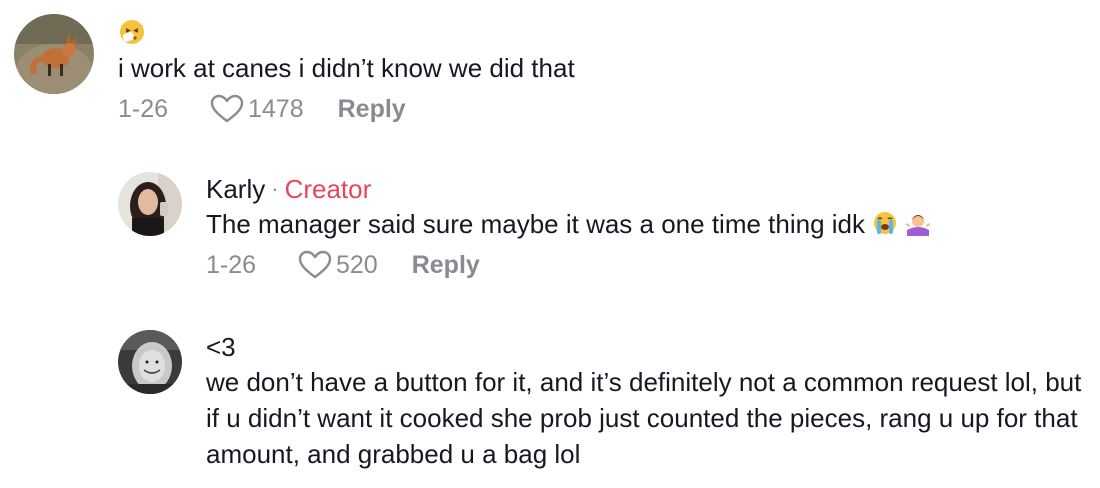 The width and height of the screenshot is (1100, 488). What do you see at coordinates (646, 347) in the screenshot?
I see `comment-username: <3` at bounding box center [646, 347].